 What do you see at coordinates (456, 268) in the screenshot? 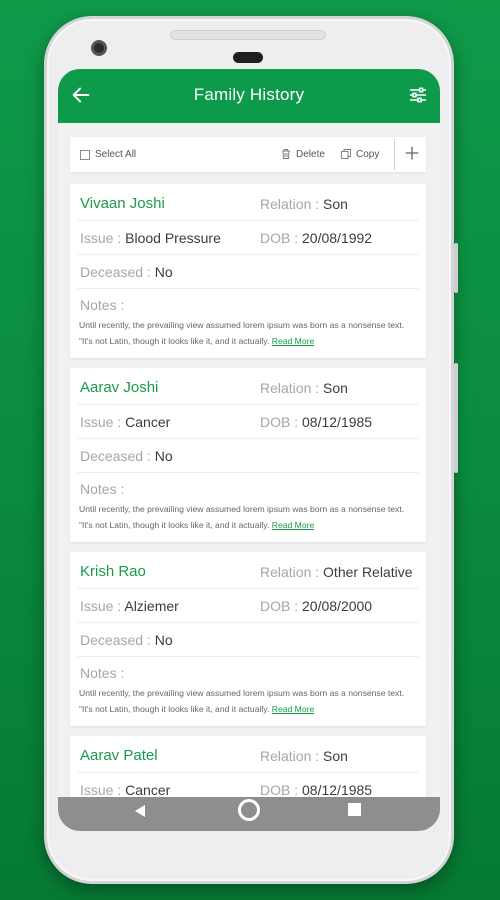
I see `power-button` at bounding box center [456, 268].